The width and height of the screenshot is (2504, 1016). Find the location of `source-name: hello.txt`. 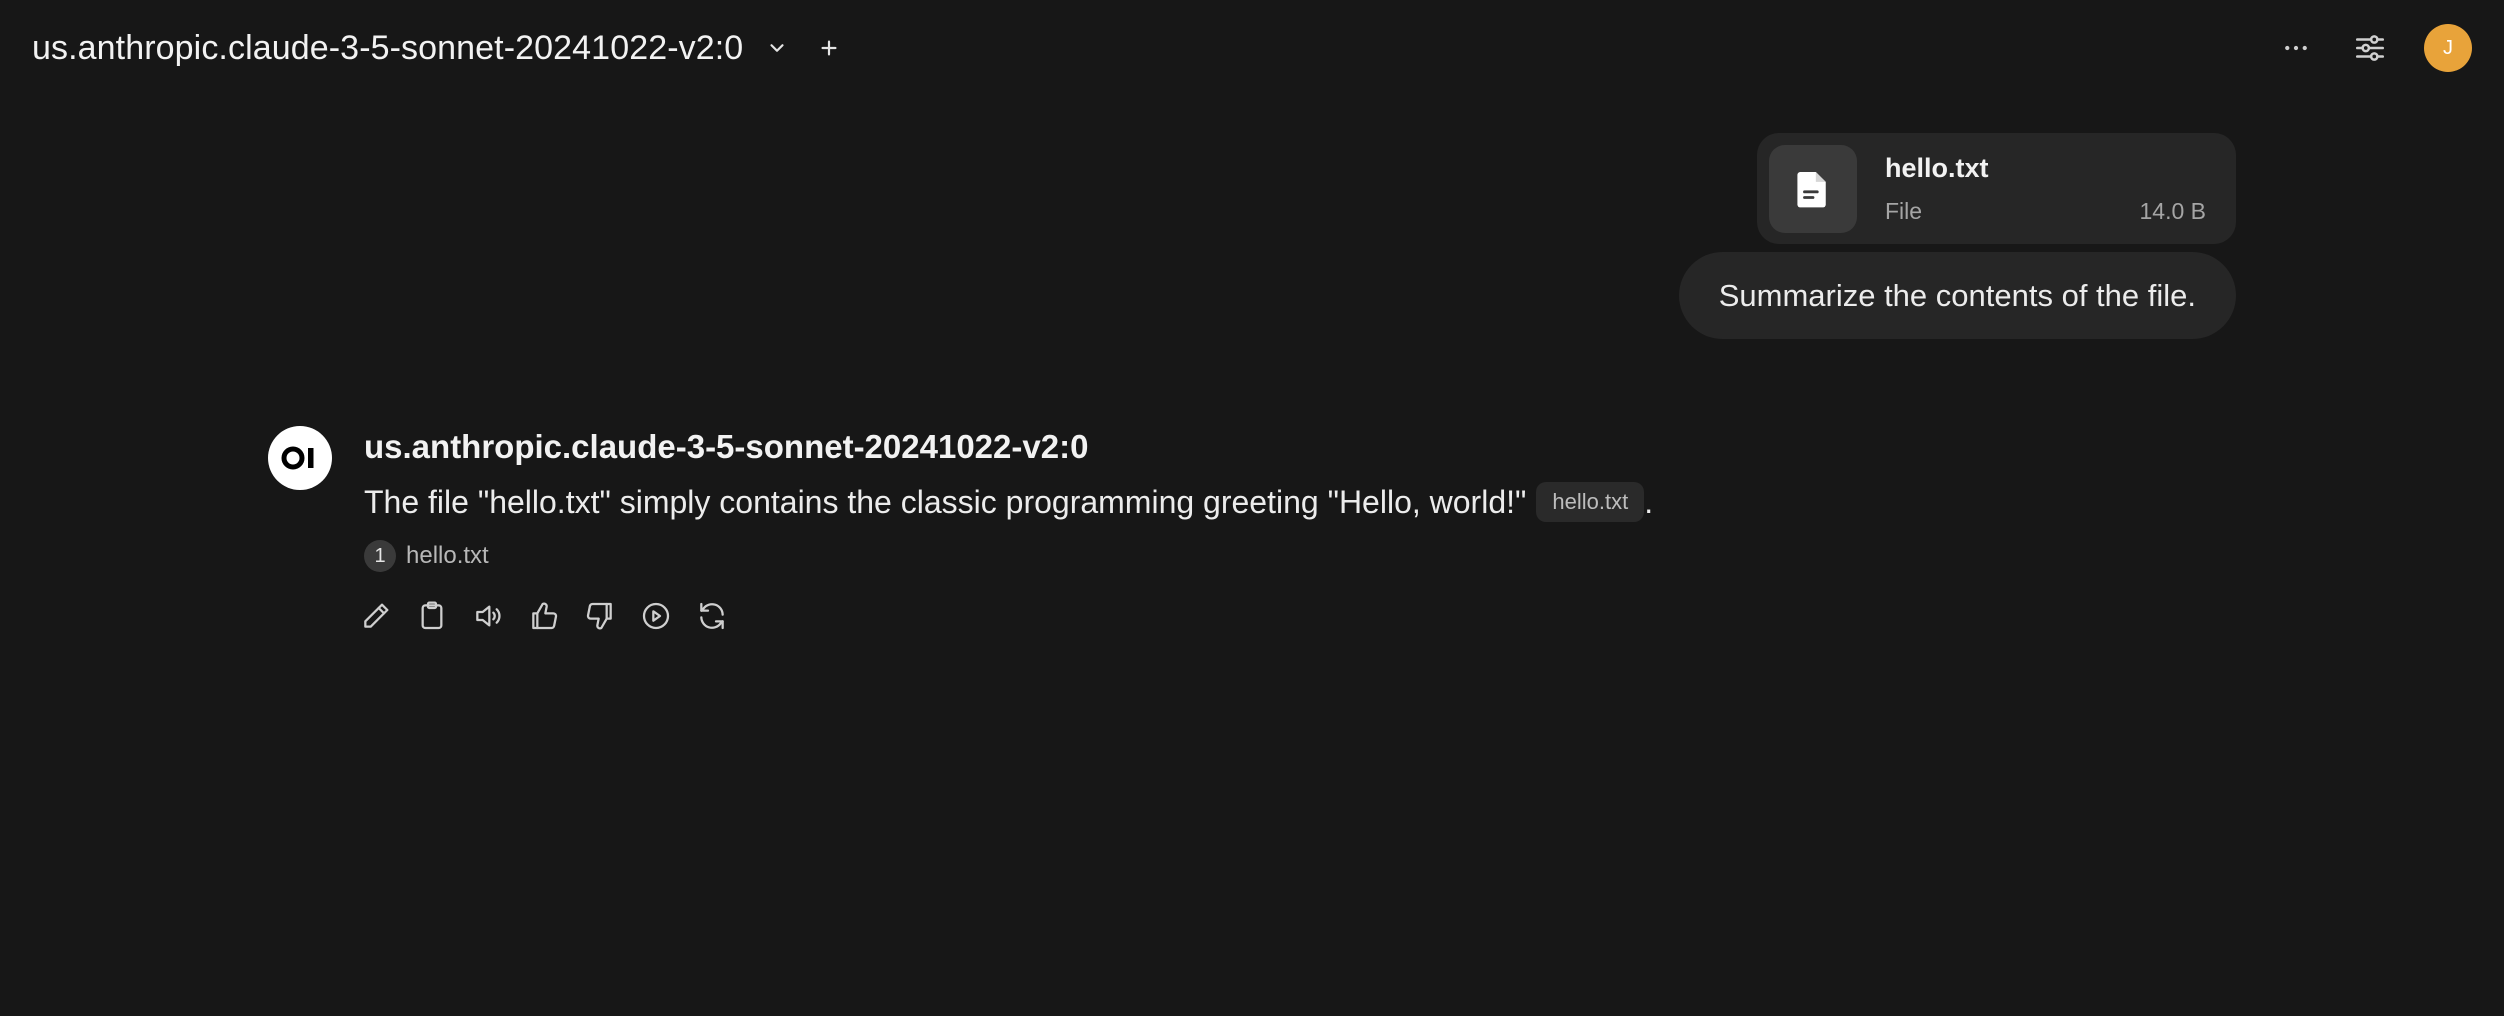

source-name: hello.txt is located at coordinates (447, 555).